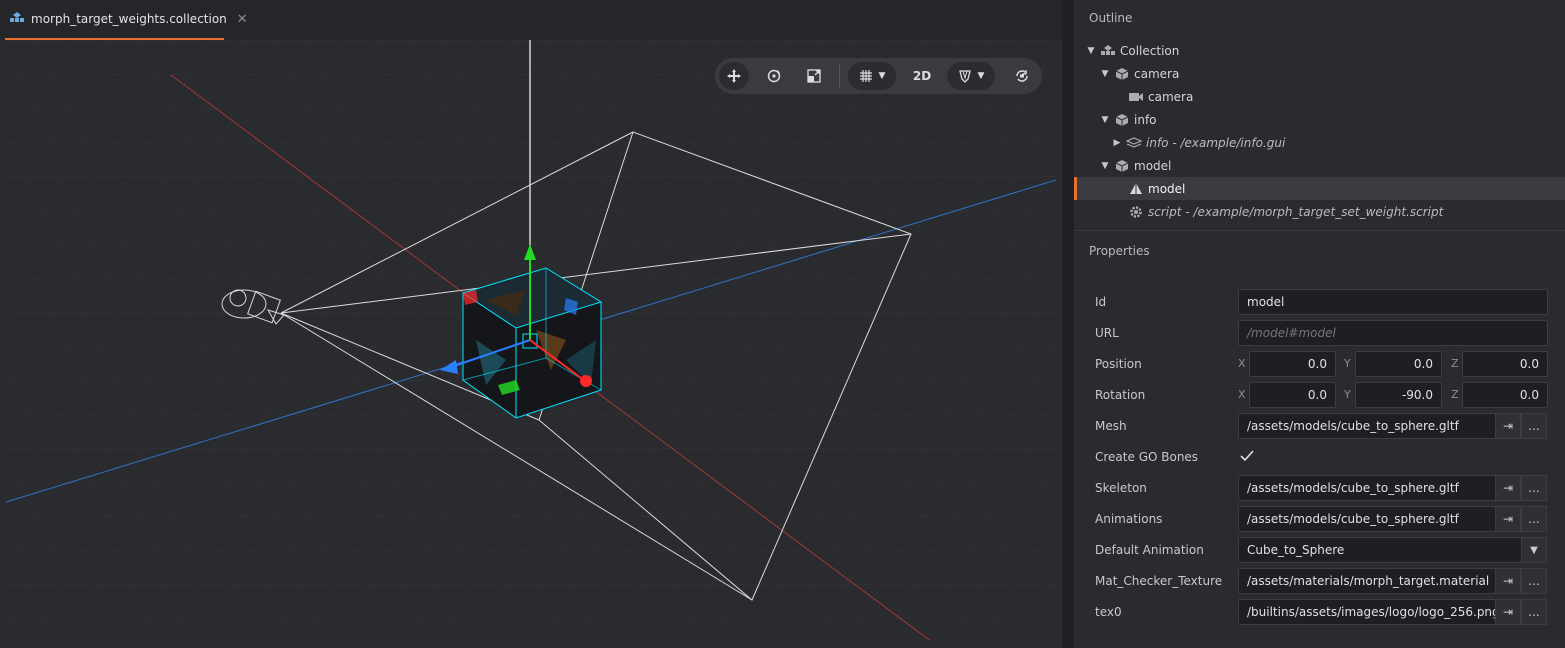  What do you see at coordinates (1505, 364) in the screenshot?
I see `position-z-field: 0.0` at bounding box center [1505, 364].